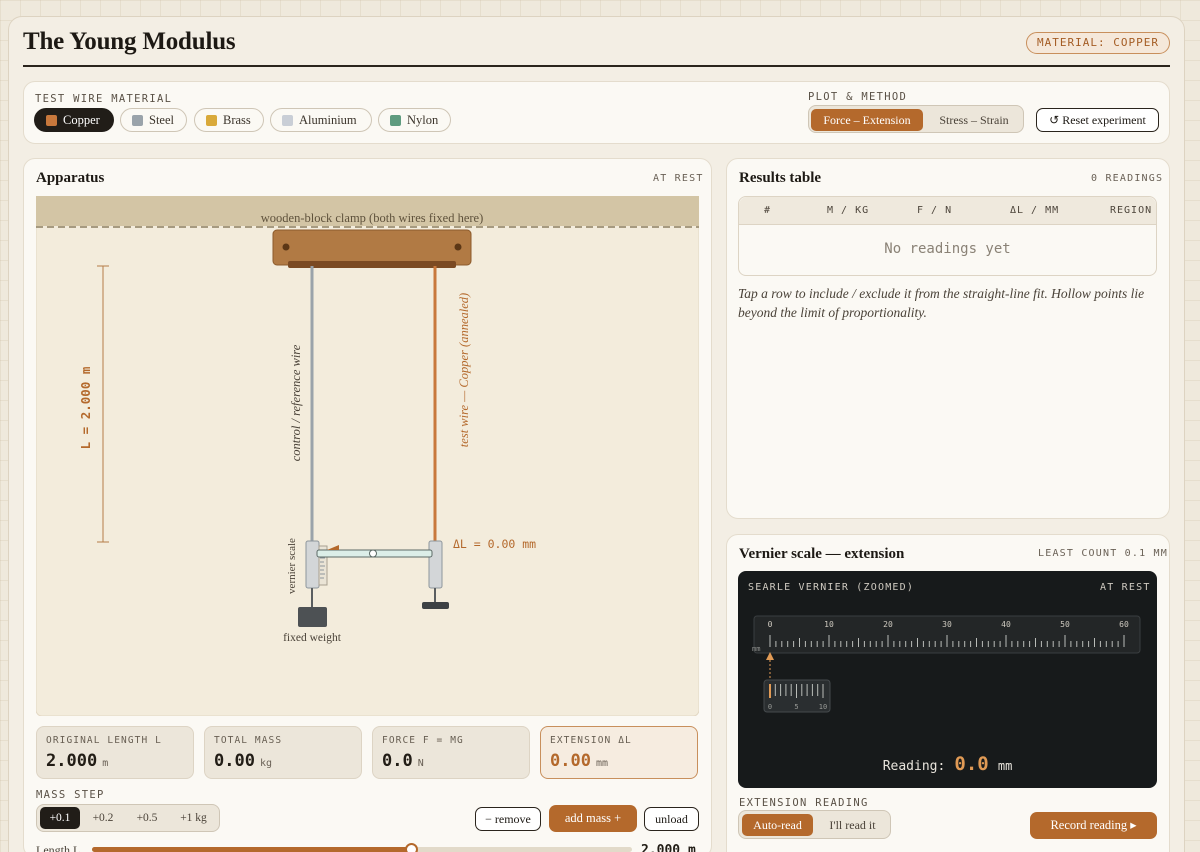 This screenshot has height=852, width=1200. I want to click on copper-swatch, so click(51, 120).